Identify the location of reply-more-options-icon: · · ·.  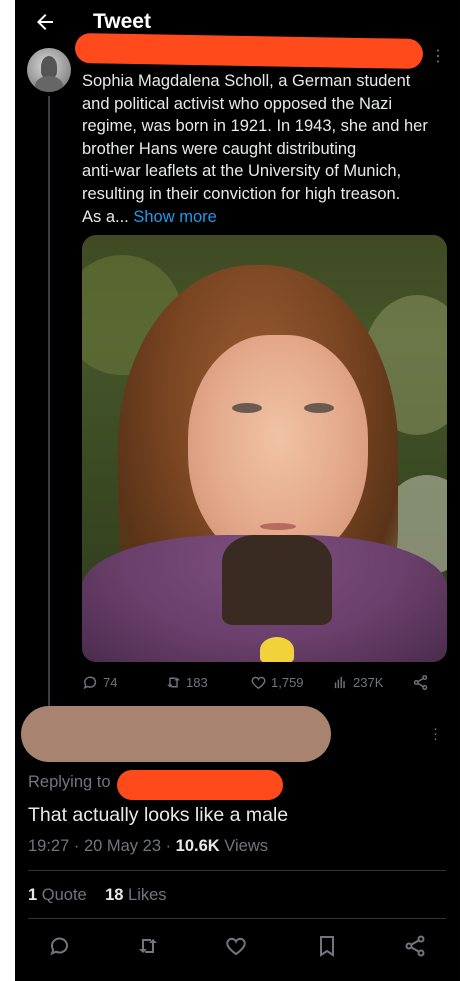
(435, 733).